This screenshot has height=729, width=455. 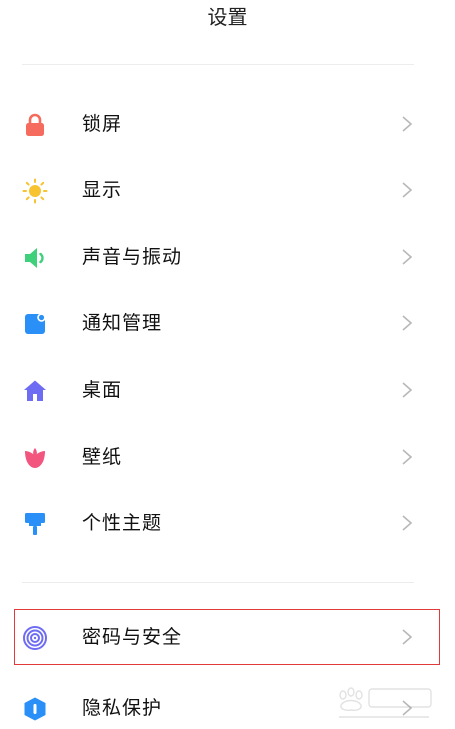 What do you see at coordinates (35, 524) in the screenshot?
I see `paint-roller-icon` at bounding box center [35, 524].